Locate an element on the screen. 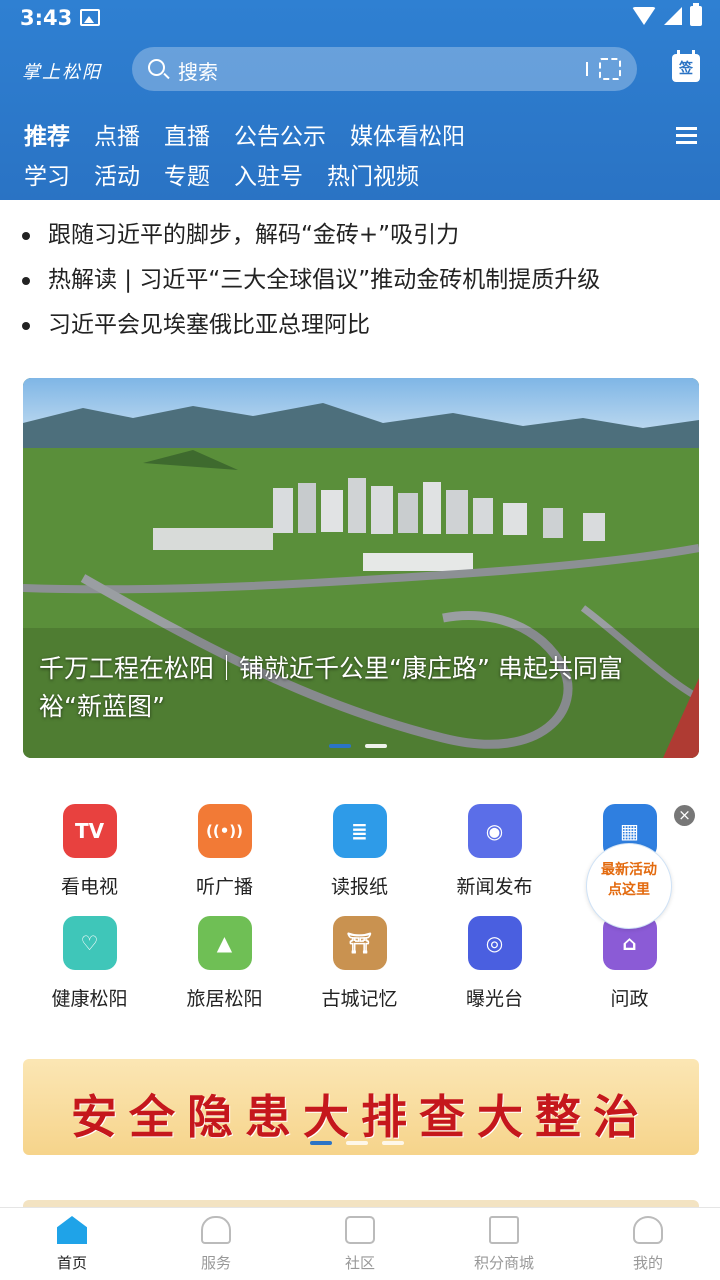  service-watch-tv: TV 看电视 is located at coordinates (89, 855).